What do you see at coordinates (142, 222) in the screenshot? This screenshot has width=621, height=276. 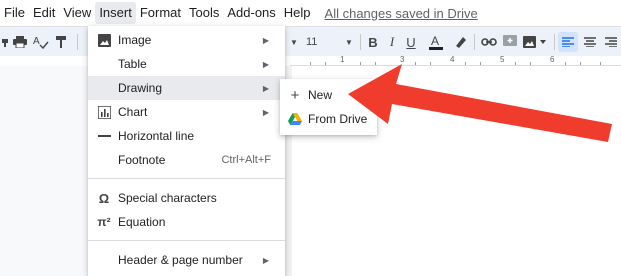 I see `menu-item-label: Equation` at bounding box center [142, 222].